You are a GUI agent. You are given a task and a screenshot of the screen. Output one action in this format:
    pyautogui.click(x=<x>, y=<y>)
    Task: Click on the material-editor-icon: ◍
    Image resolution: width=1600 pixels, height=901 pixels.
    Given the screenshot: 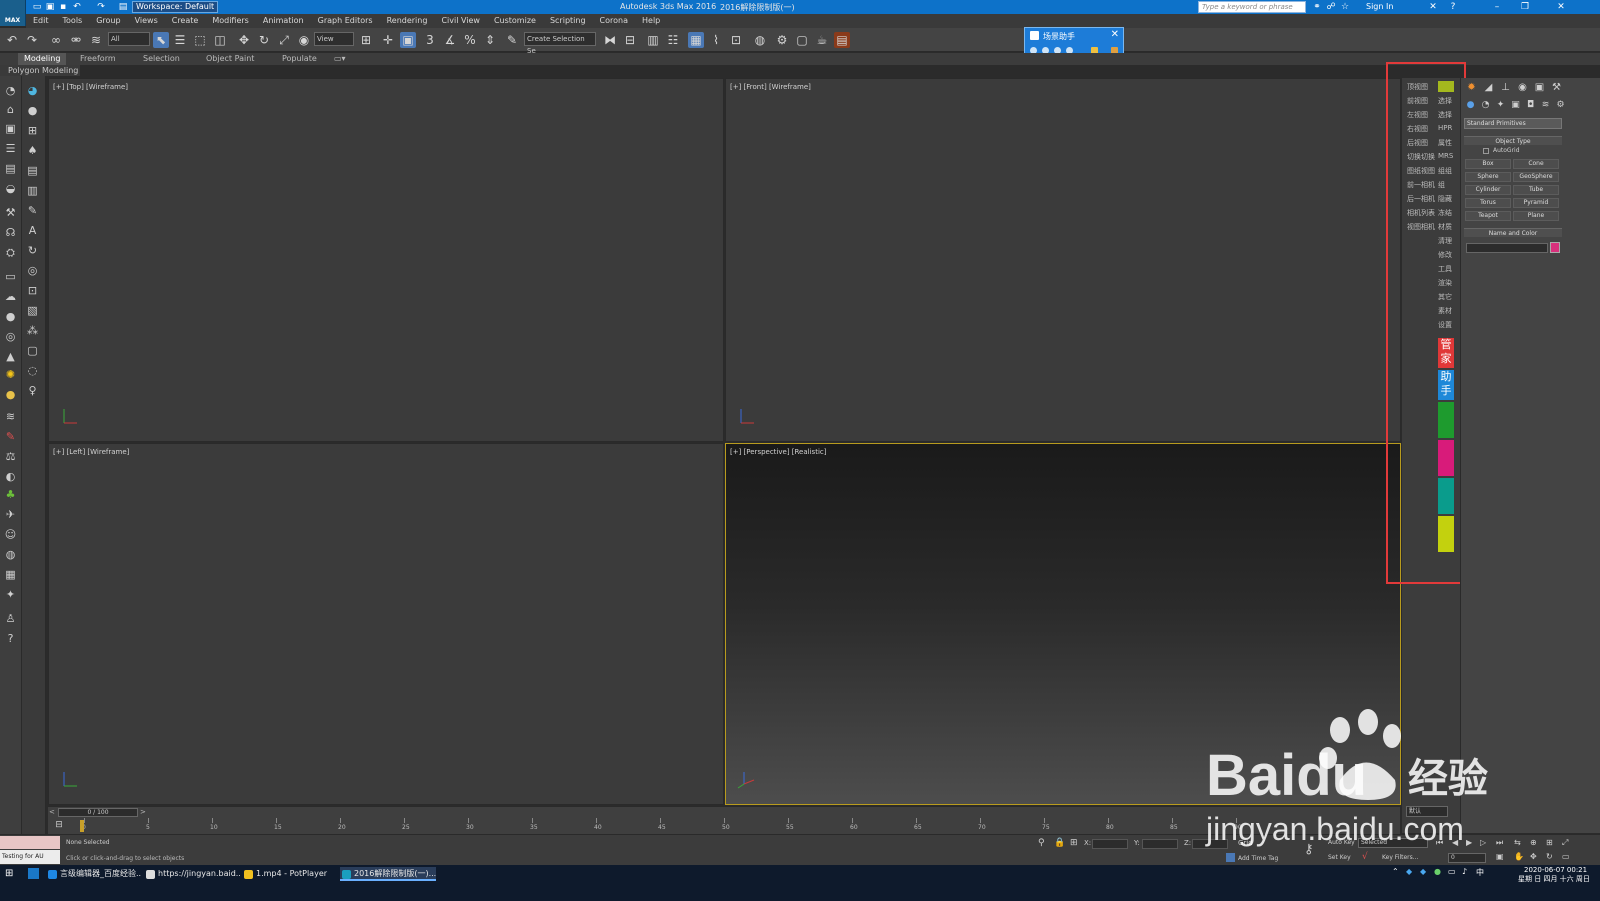 What is the action you would take?
    pyautogui.click(x=760, y=40)
    